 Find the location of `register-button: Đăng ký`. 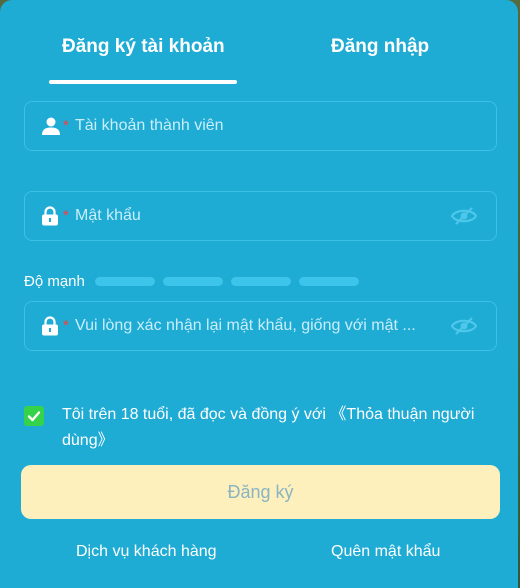

register-button: Đăng ký is located at coordinates (260, 492).